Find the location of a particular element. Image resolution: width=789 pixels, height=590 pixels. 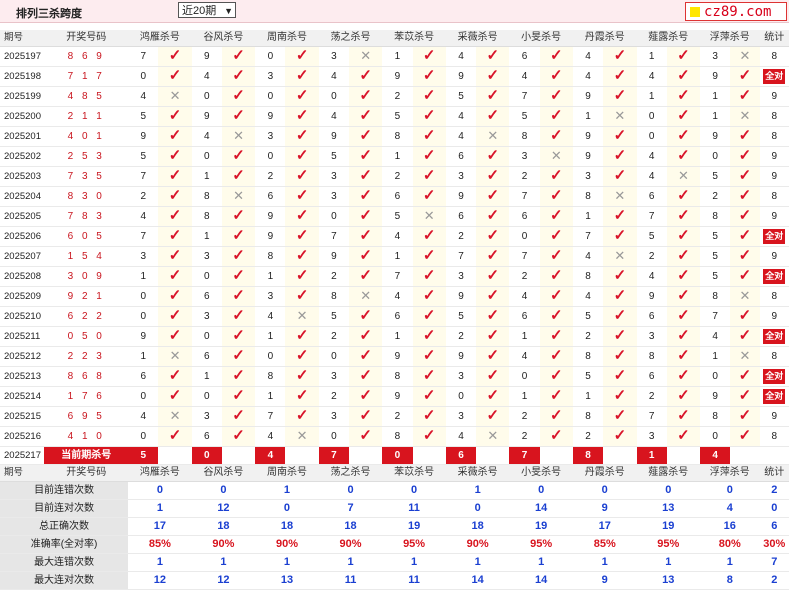

period-cell: 2025217 is located at coordinates (22, 455).